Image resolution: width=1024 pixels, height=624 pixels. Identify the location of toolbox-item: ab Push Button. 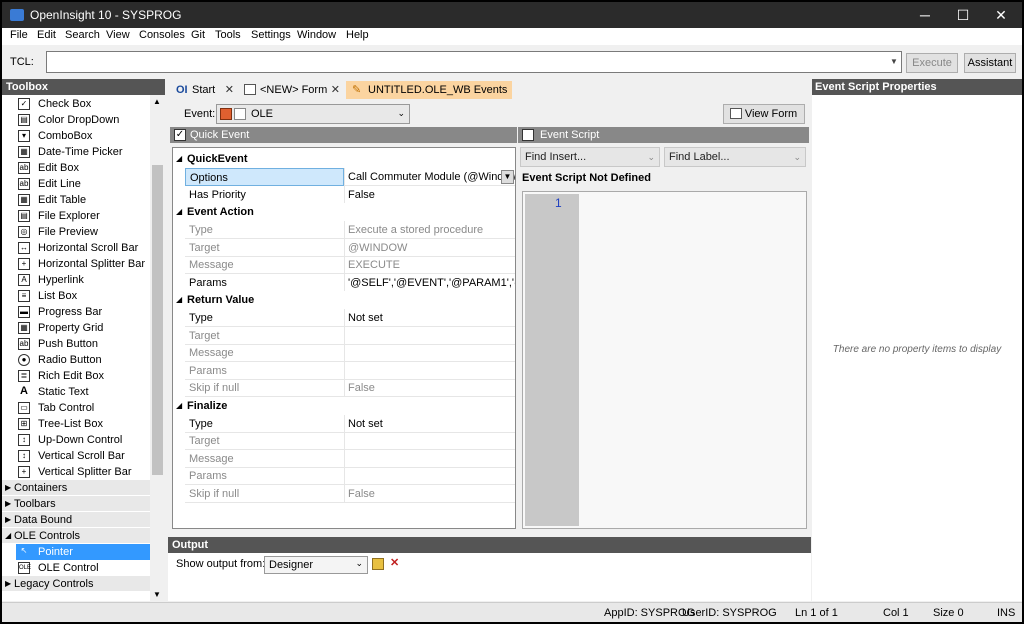
(83, 344).